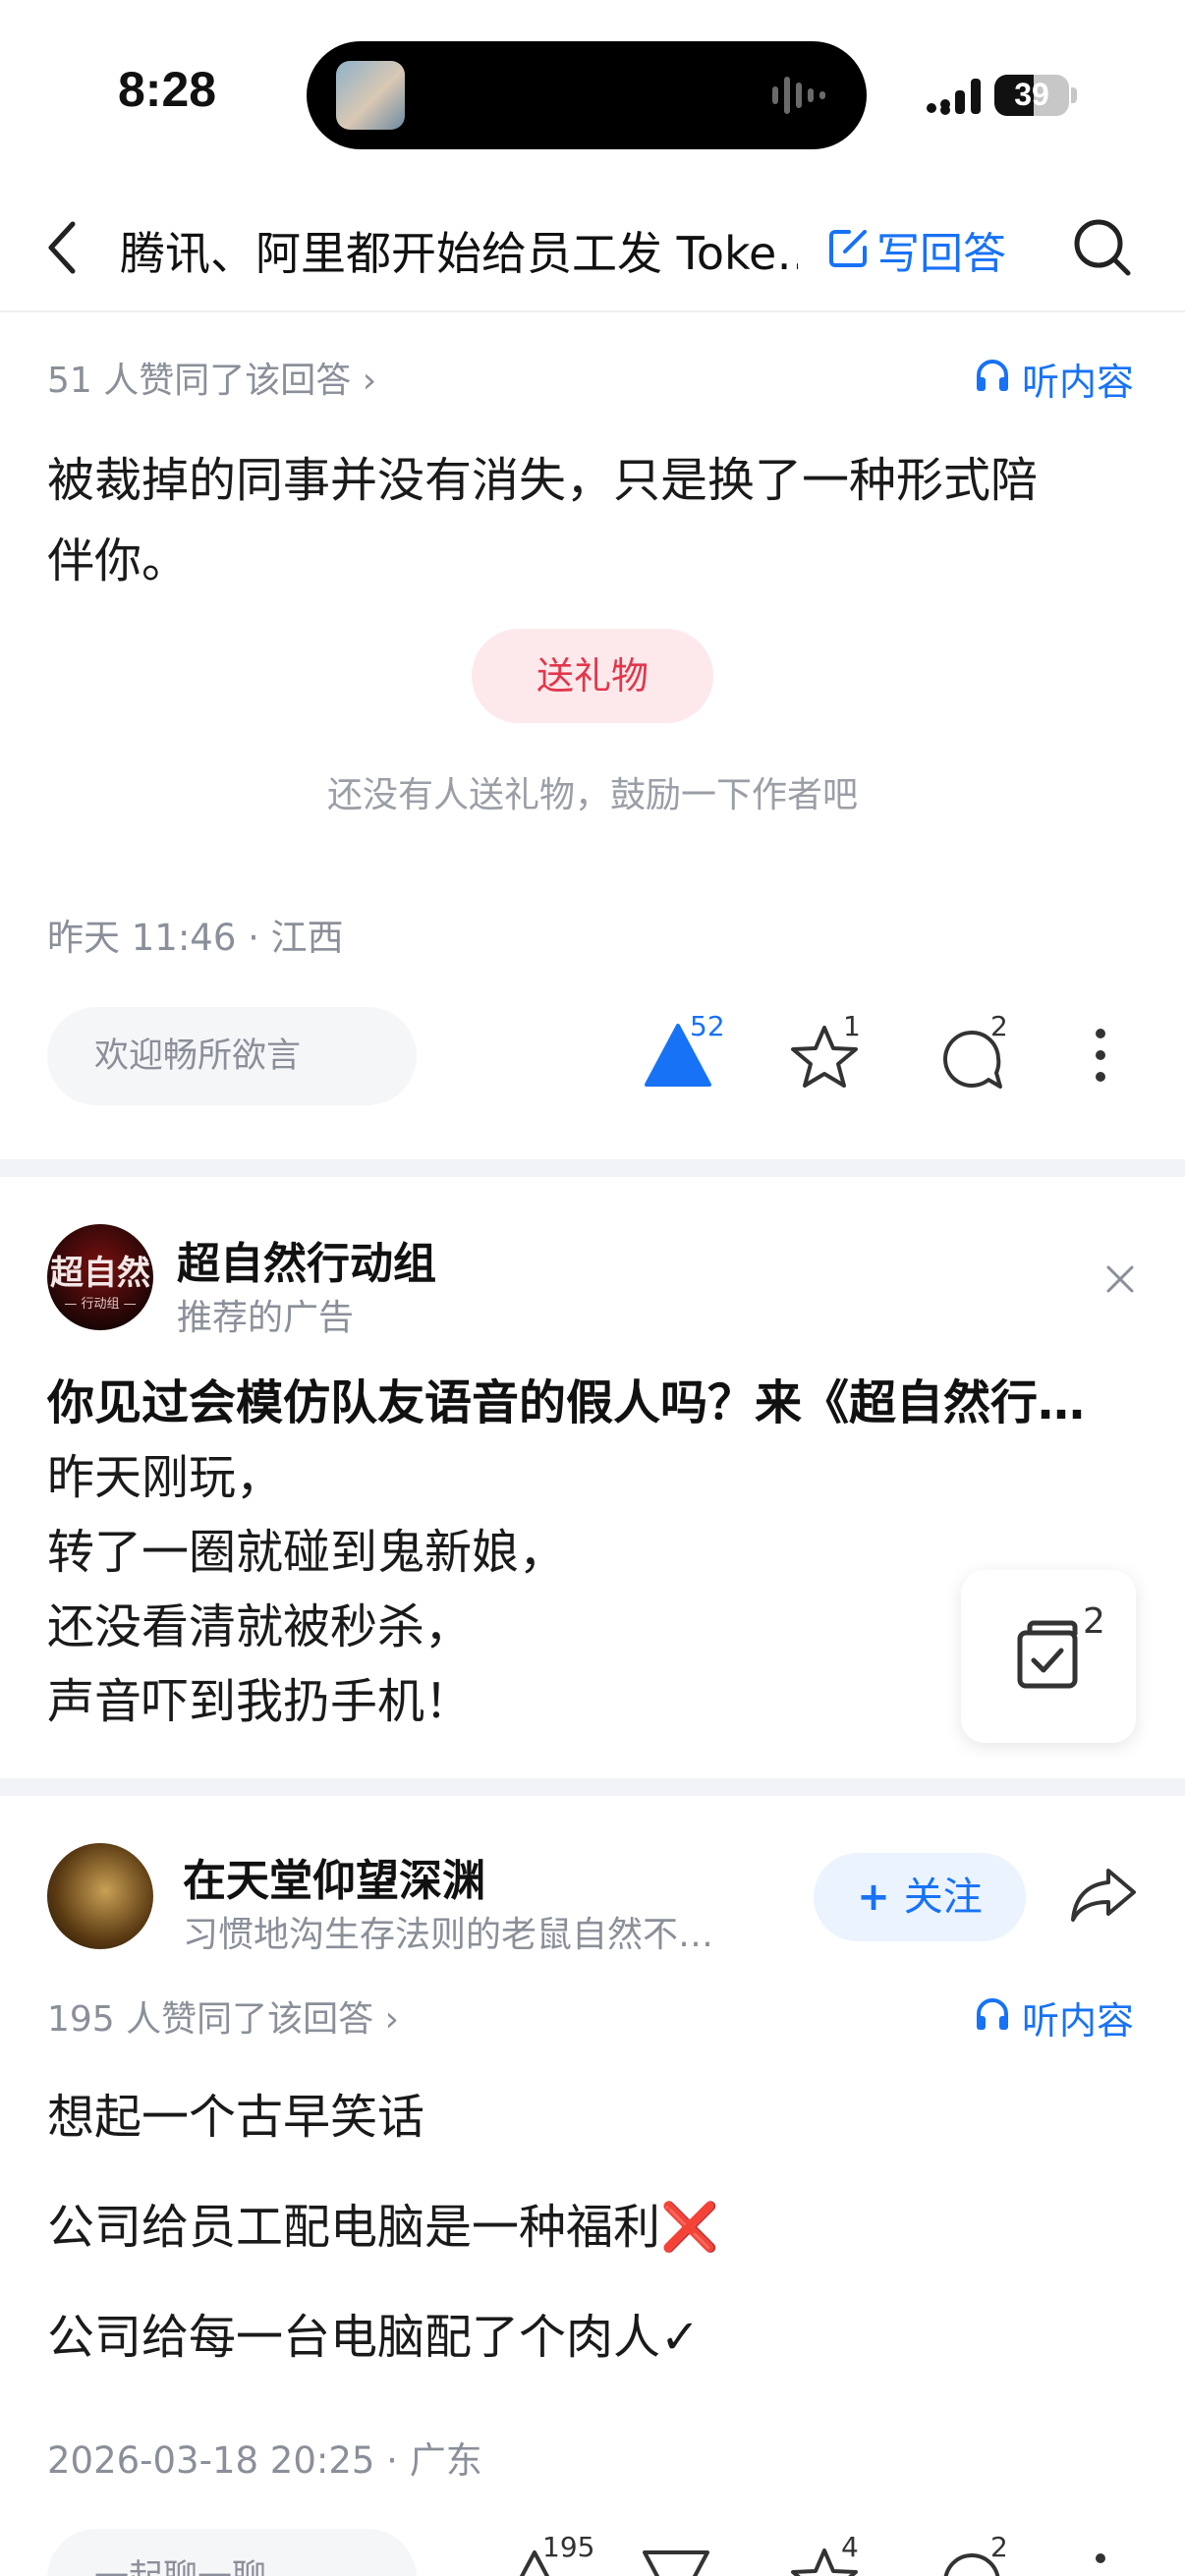  Describe the element at coordinates (307, 1552) in the screenshot. I see `ad-text-line: 转了一圈就碰到鬼新娘，` at that location.